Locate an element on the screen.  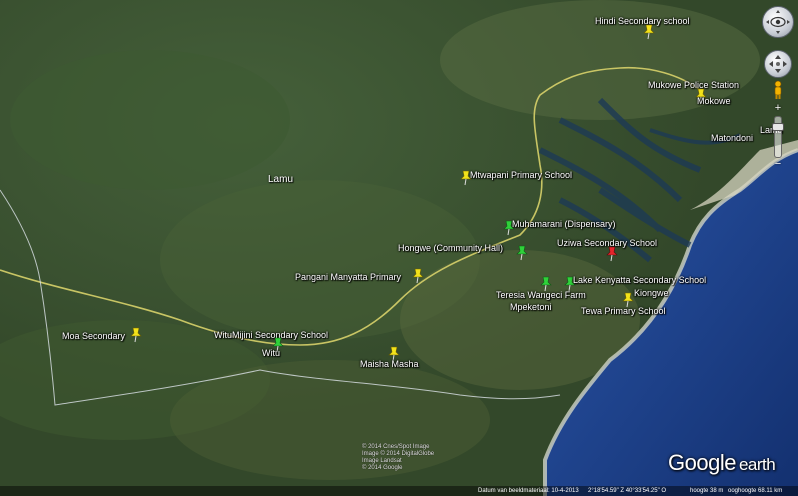
street-view-control is located at coordinates (778, 90).